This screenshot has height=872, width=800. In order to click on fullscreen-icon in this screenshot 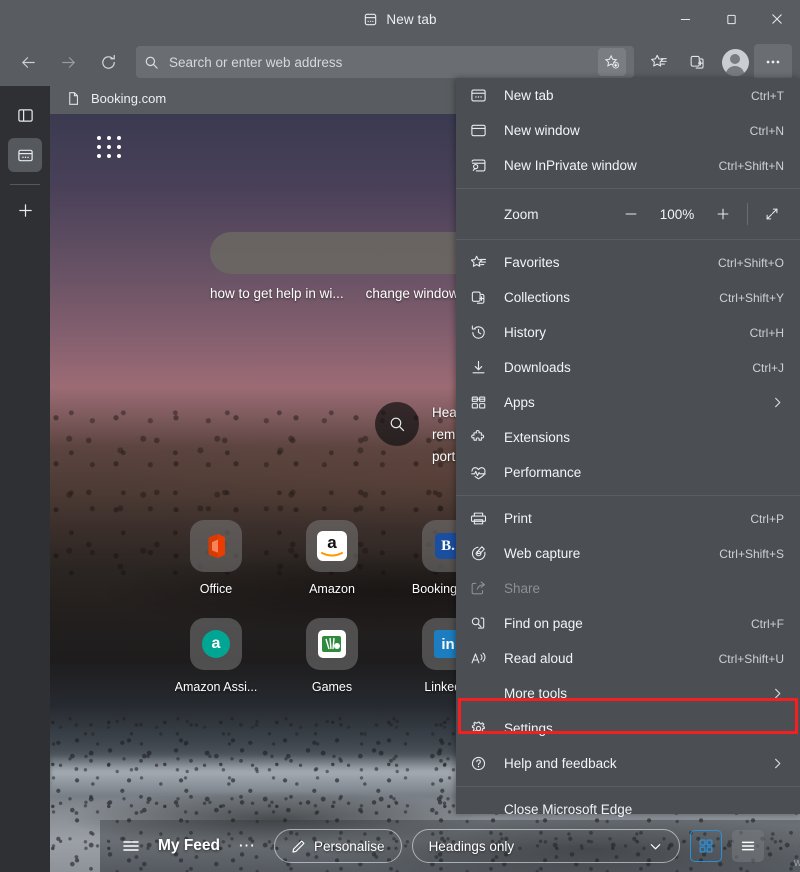, I will do `click(772, 214)`.